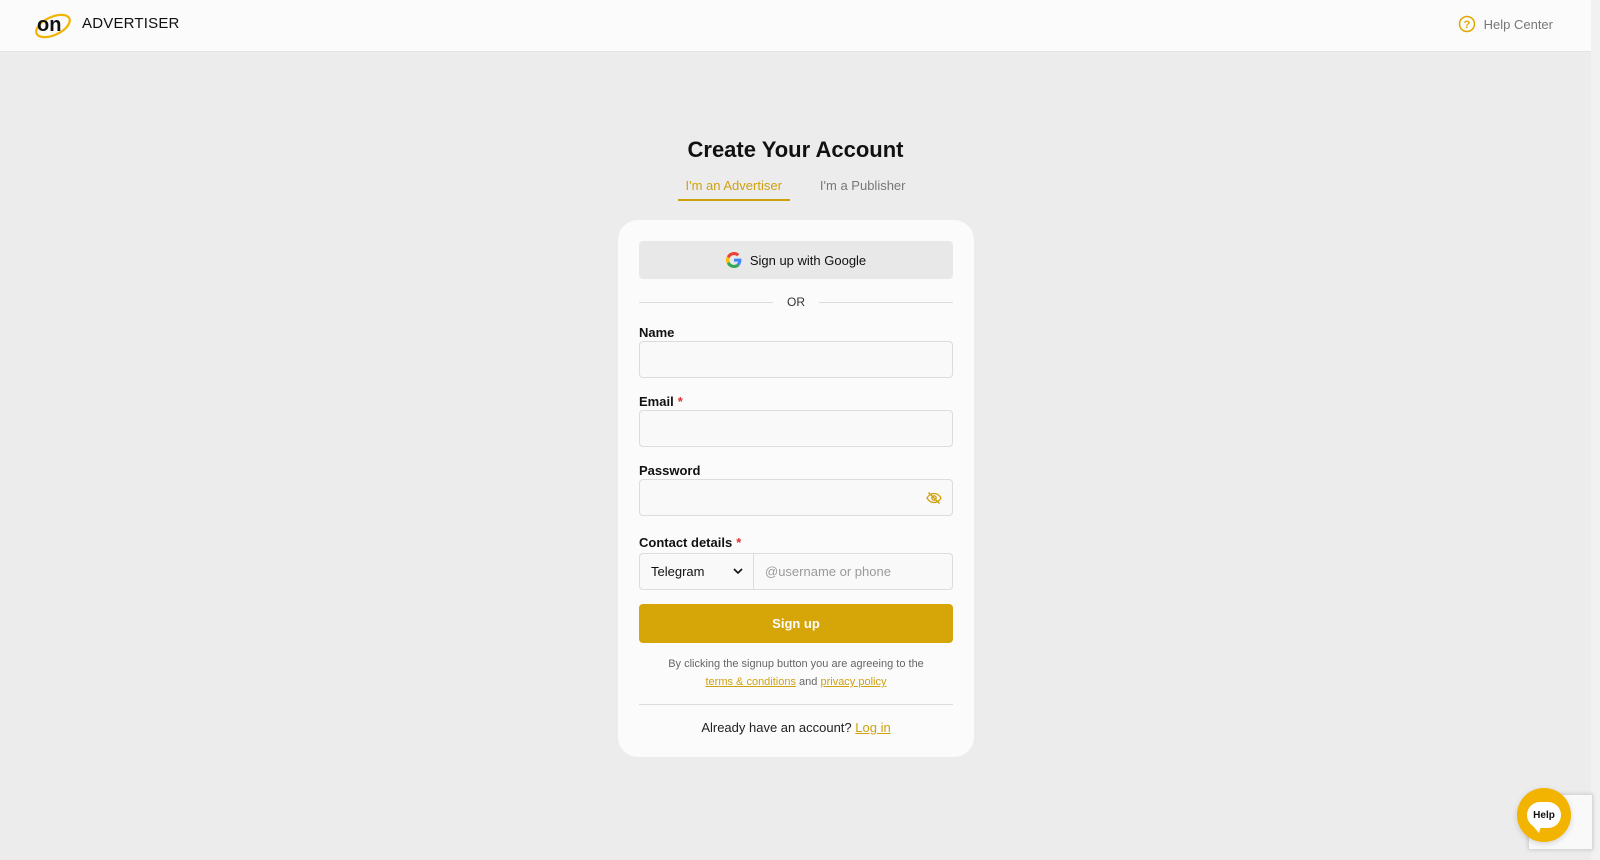 The width and height of the screenshot is (1600, 860). What do you see at coordinates (690, 542) in the screenshot?
I see `contact-details-label: Contact details *` at bounding box center [690, 542].